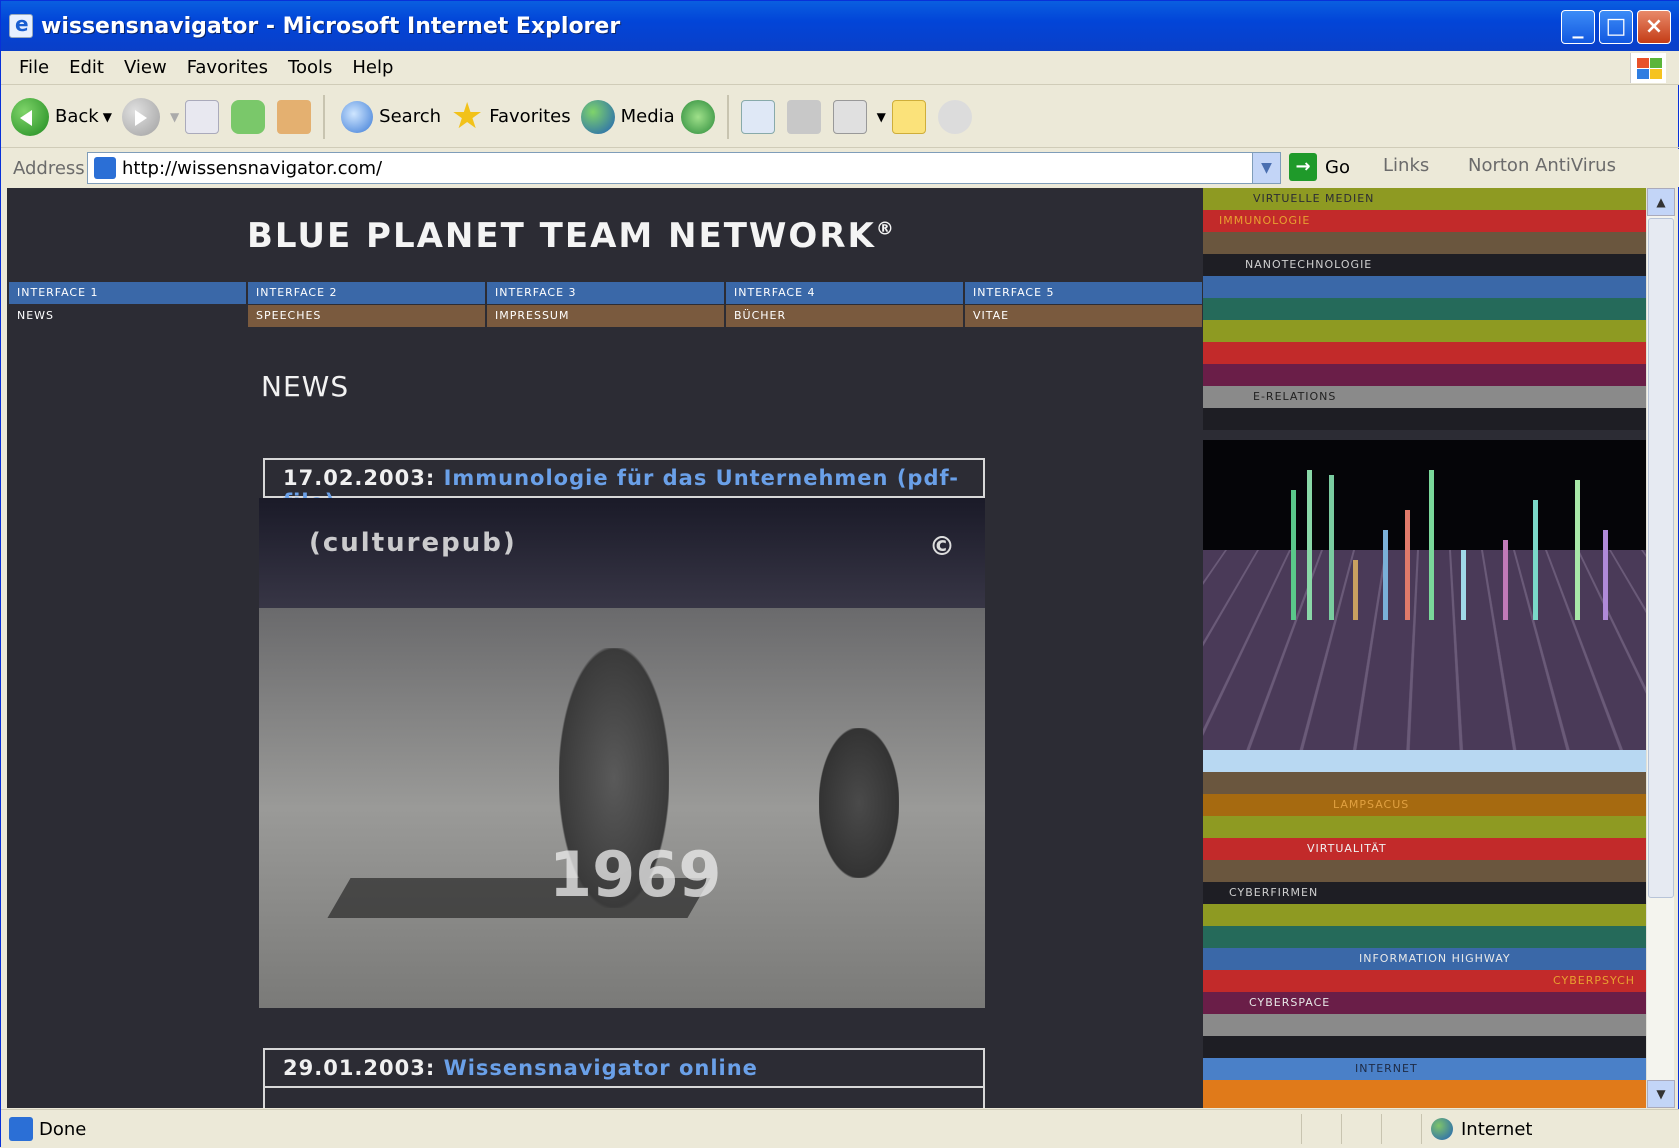 This screenshot has height=1148, width=1679. I want to click on menu-favorites: Favorites, so click(227, 67).